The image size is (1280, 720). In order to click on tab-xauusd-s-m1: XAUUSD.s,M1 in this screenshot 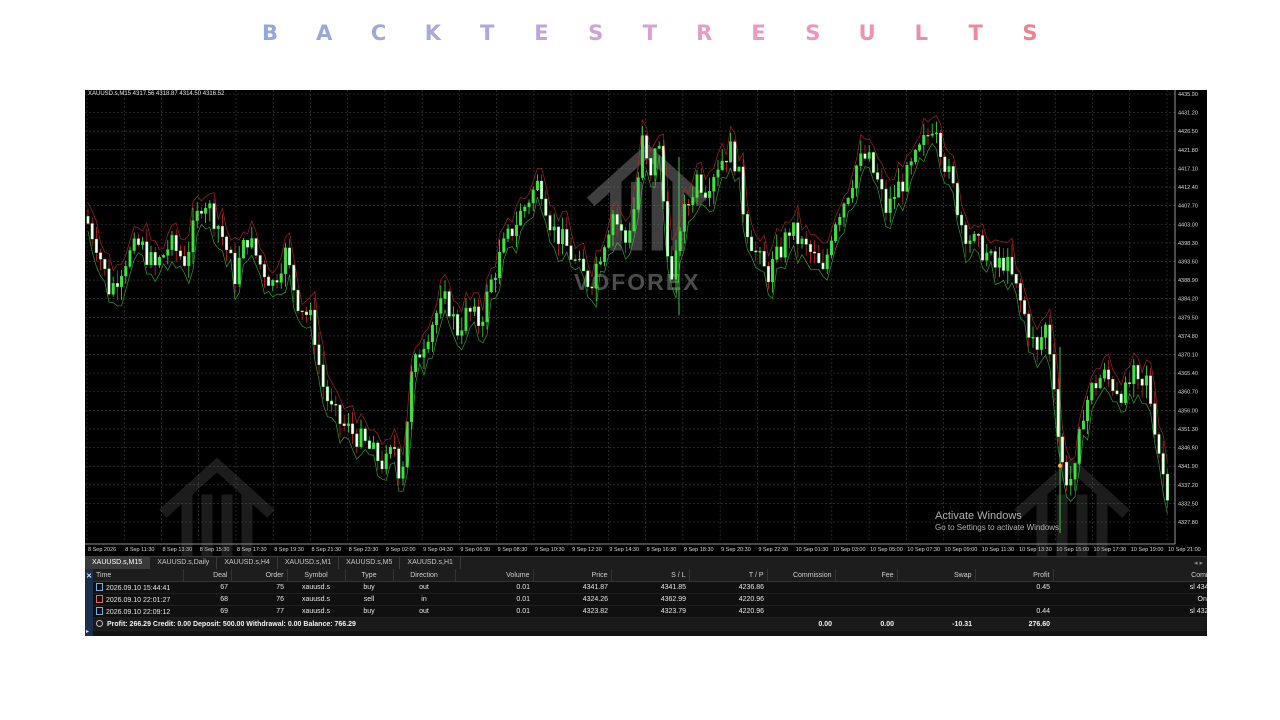, I will do `click(309, 563)`.